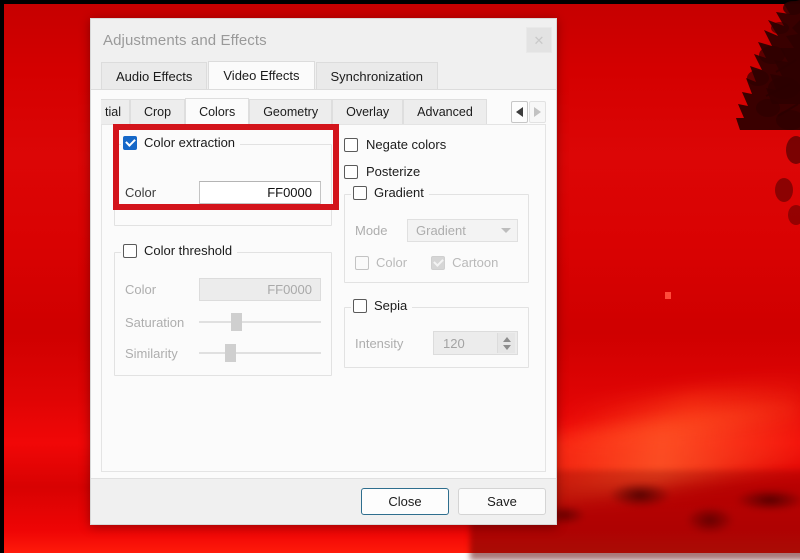  What do you see at coordinates (507, 339) in the screenshot?
I see `stepper-up-icon` at bounding box center [507, 339].